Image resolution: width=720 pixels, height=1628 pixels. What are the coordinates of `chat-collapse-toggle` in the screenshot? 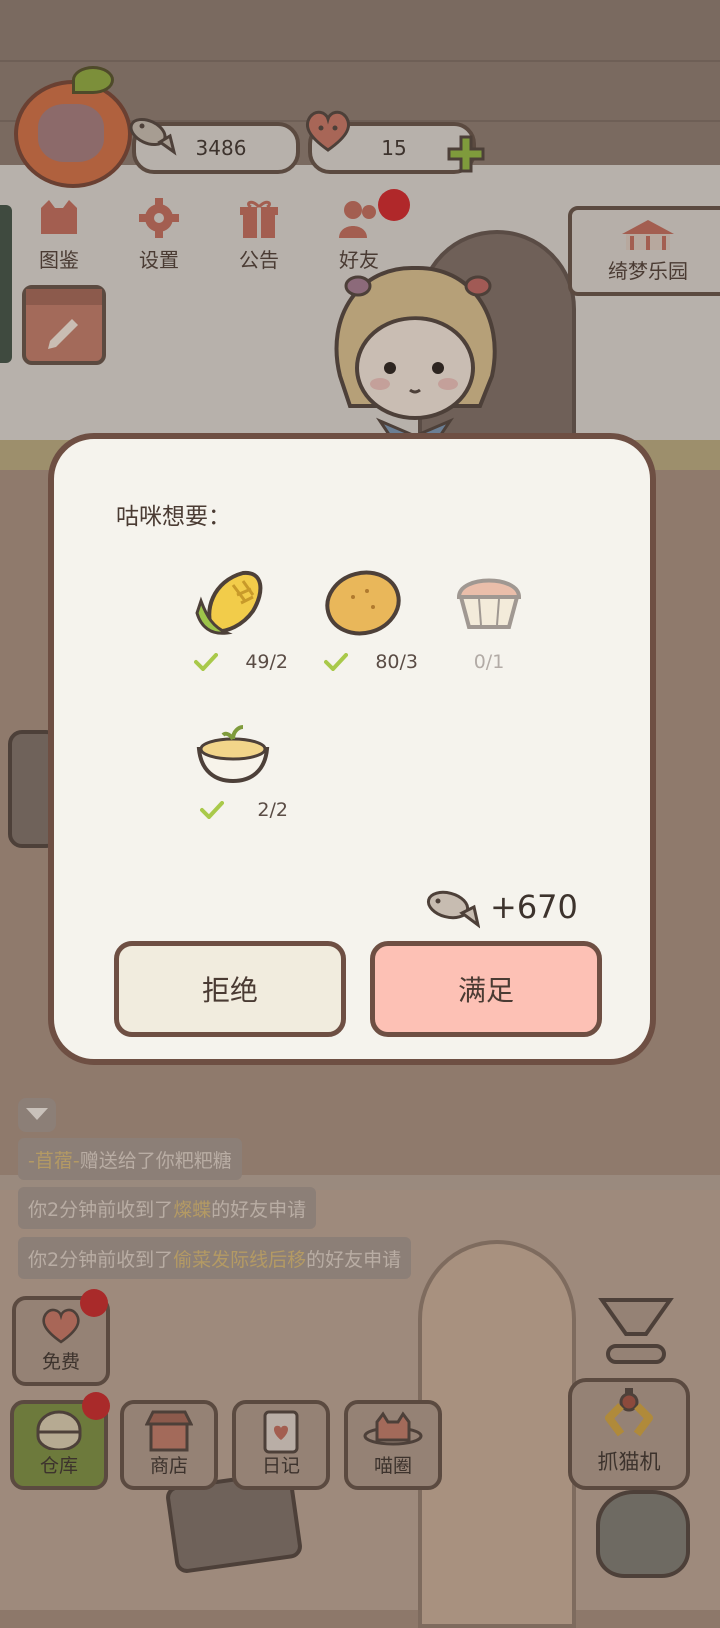 It's located at (37, 1115).